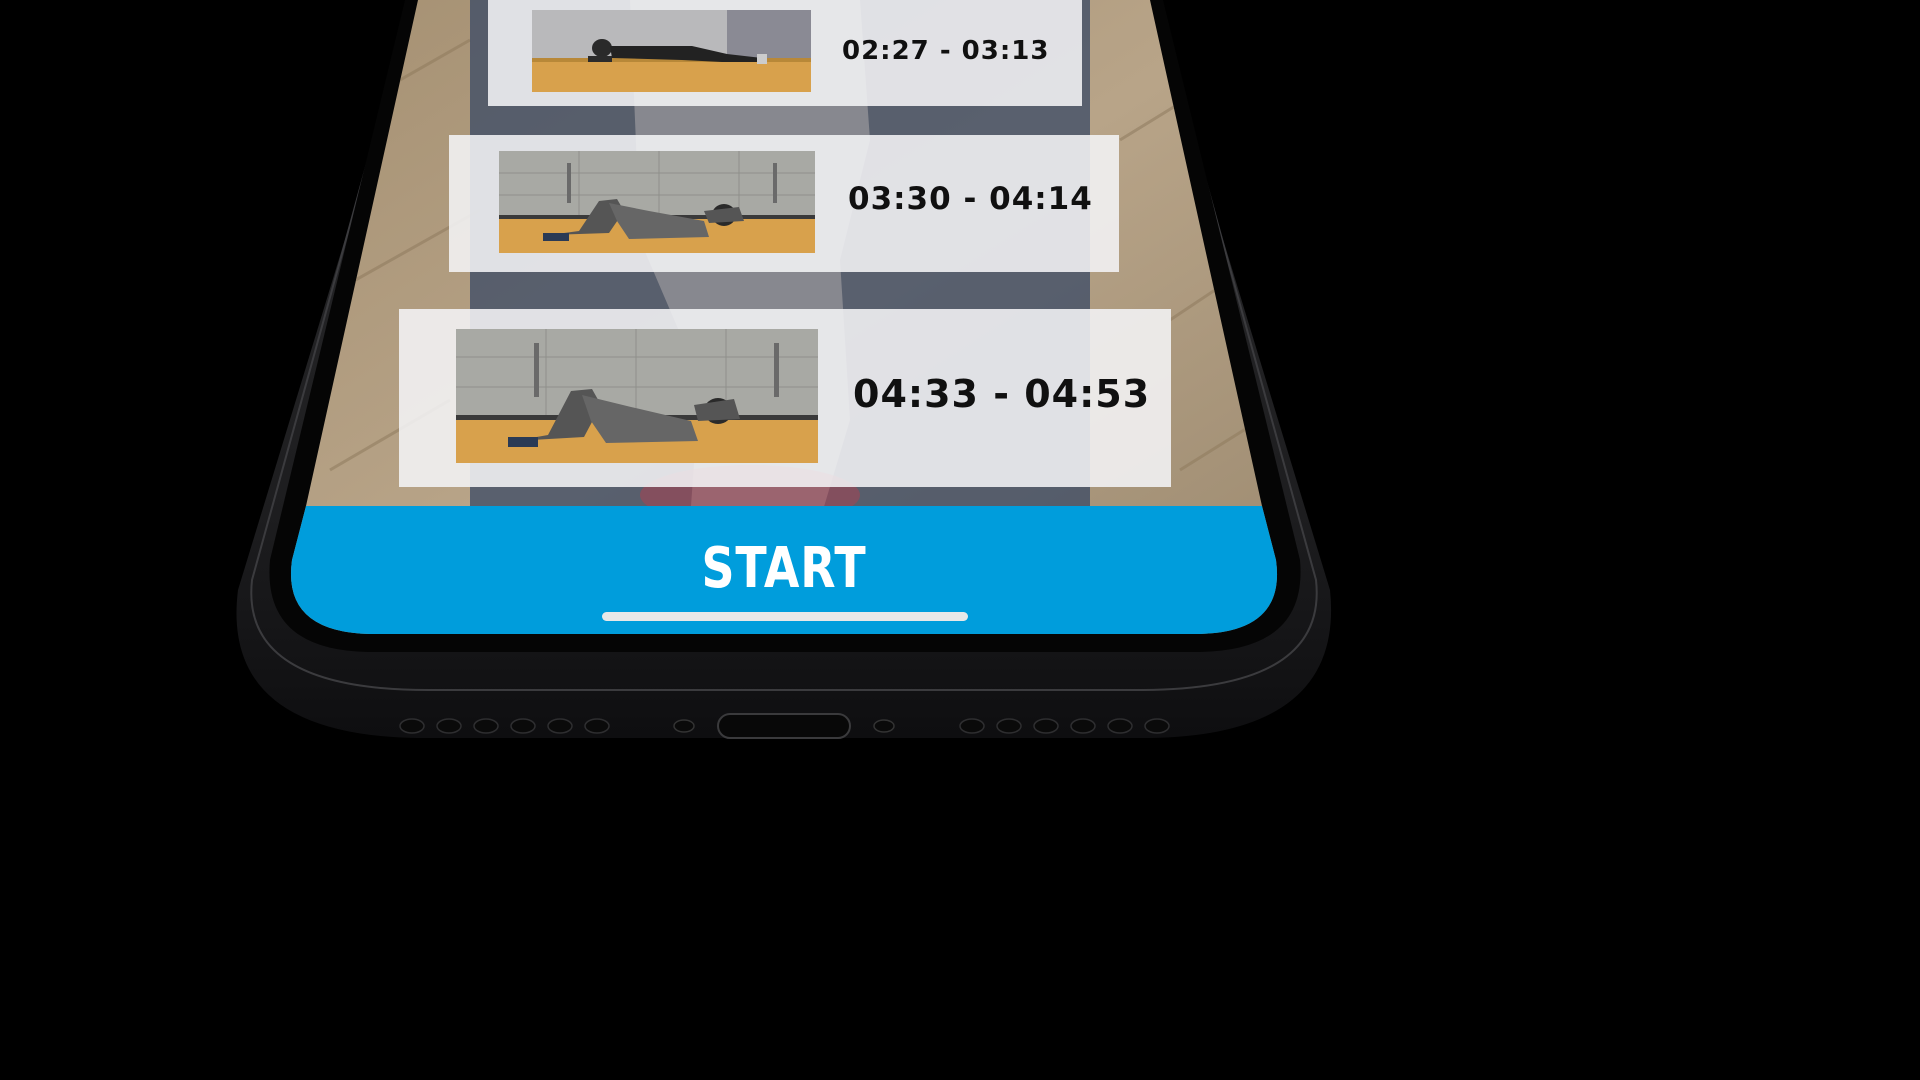 The width and height of the screenshot is (1920, 1080). I want to click on phone-bottom-hardware, so click(784, 726).